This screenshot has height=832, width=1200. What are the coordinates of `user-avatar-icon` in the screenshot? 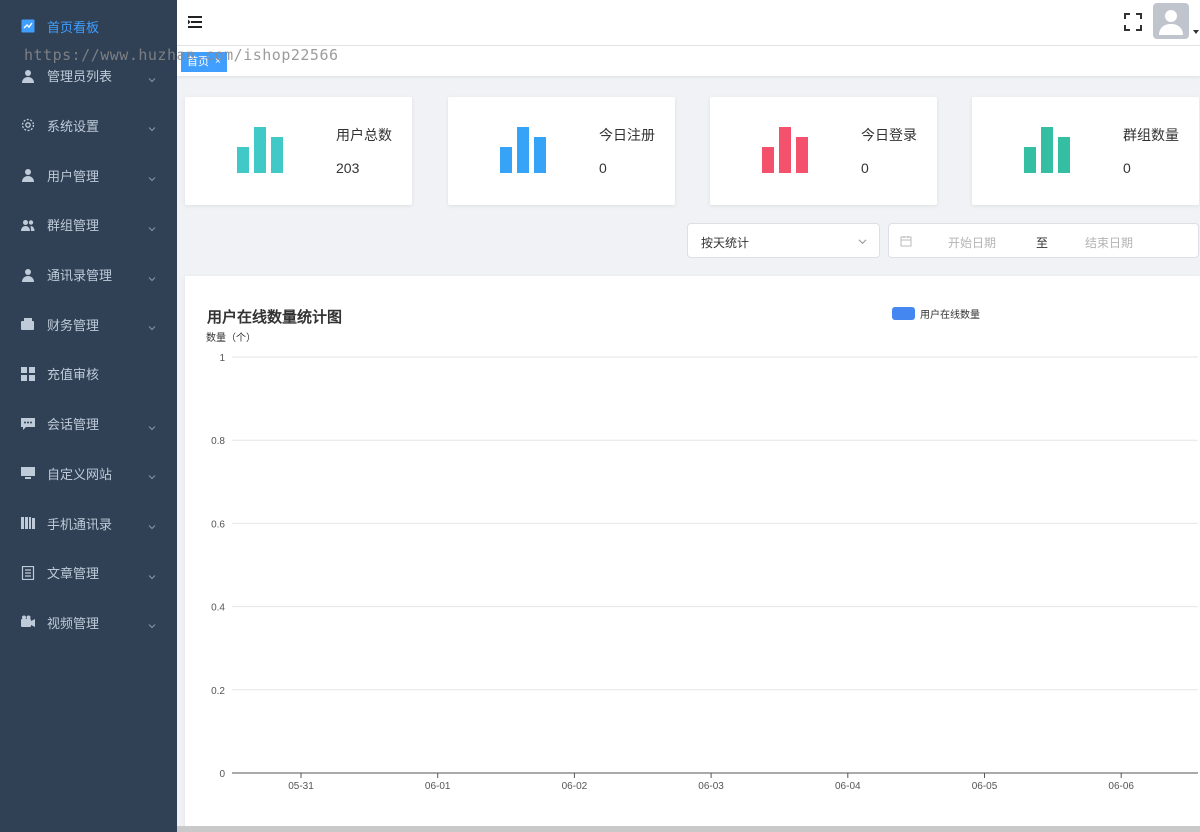 It's located at (1171, 22).